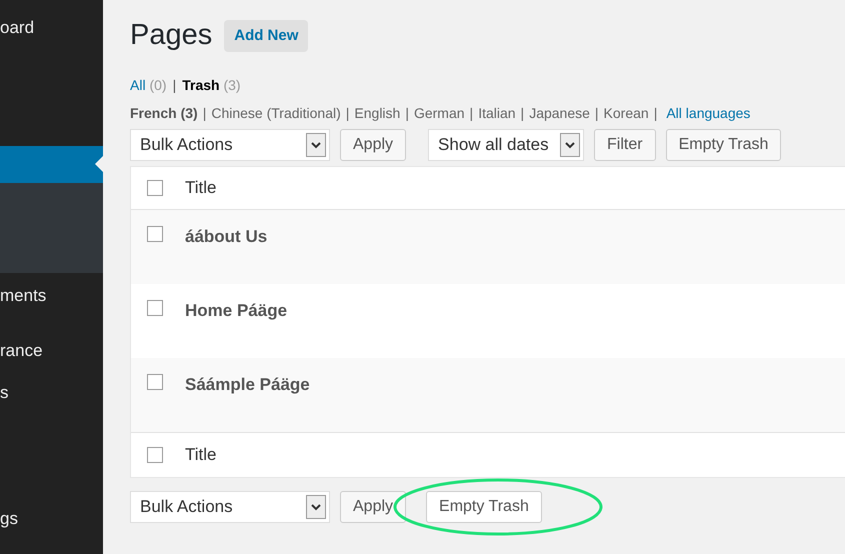 This screenshot has width=845, height=554. Describe the element at coordinates (559, 113) in the screenshot. I see `language-filter-link: Japanese` at that location.